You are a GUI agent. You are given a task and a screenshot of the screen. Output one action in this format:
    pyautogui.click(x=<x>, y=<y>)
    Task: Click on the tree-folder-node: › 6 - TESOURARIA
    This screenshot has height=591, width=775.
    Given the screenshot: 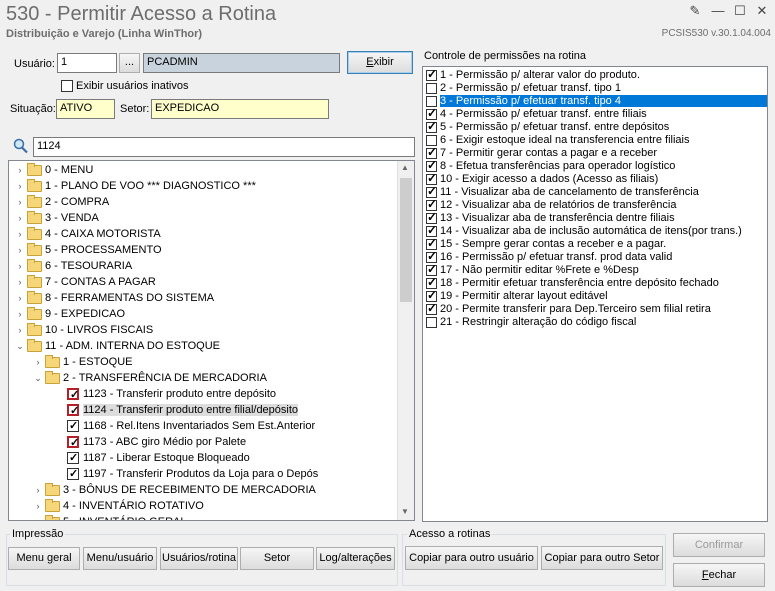 What is the action you would take?
    pyautogui.click(x=70, y=266)
    